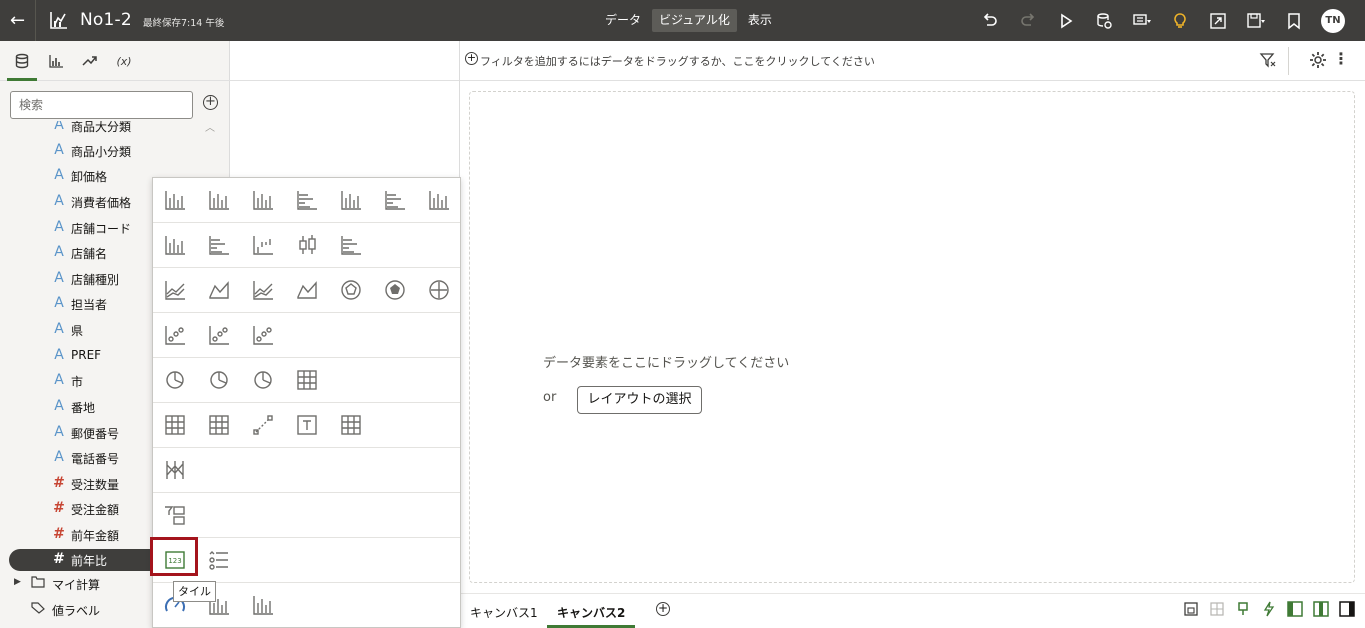 The width and height of the screenshot is (1365, 628). I want to click on filter-placeholder: フィルタを追加するにはデータをドラッグするか、ここをクリックしてください, so click(677, 61).